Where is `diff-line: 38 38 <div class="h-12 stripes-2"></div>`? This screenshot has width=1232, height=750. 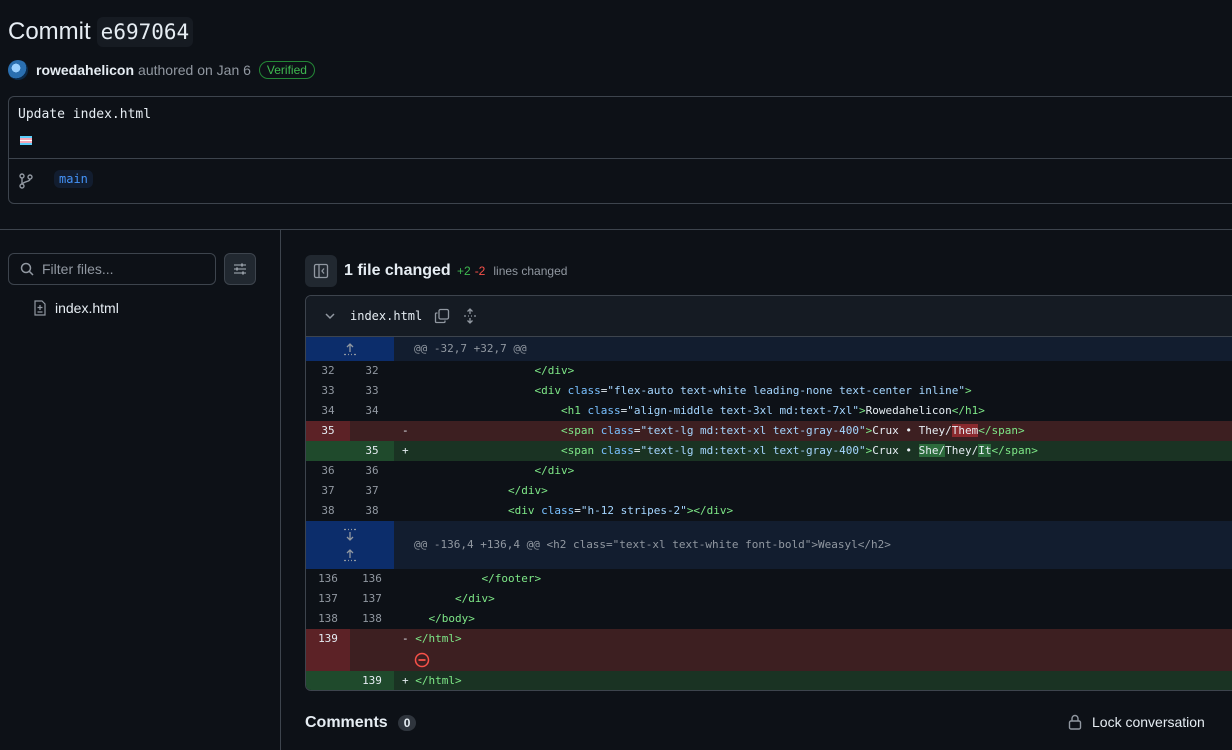 diff-line: 38 38 <div class="h-12 stripes-2"></div> is located at coordinates (769, 511).